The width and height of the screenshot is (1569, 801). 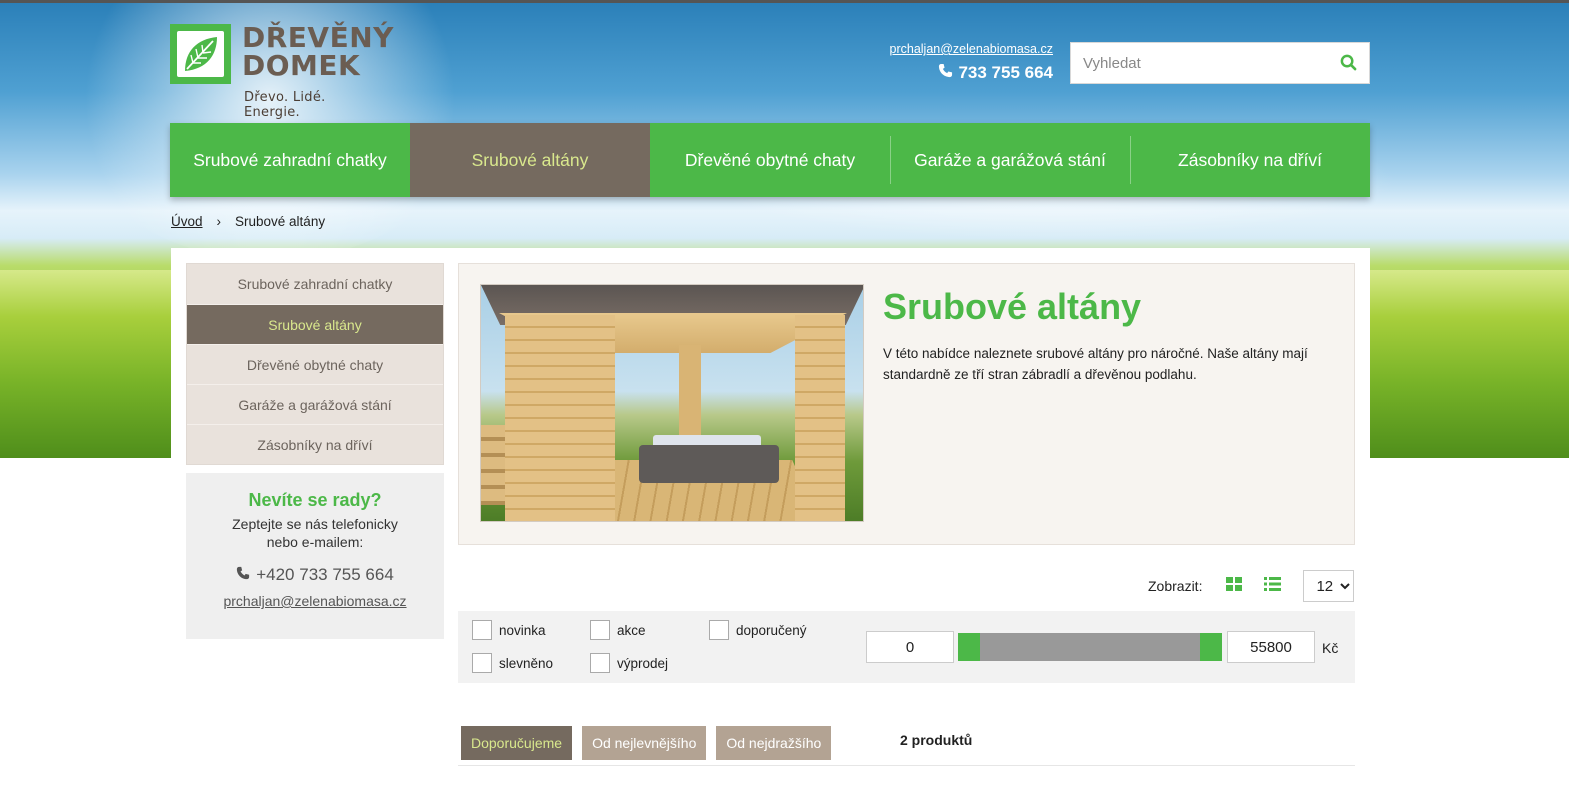 I want to click on logo-name: DŘEVĚNÝ DOMEK, so click(x=318, y=51).